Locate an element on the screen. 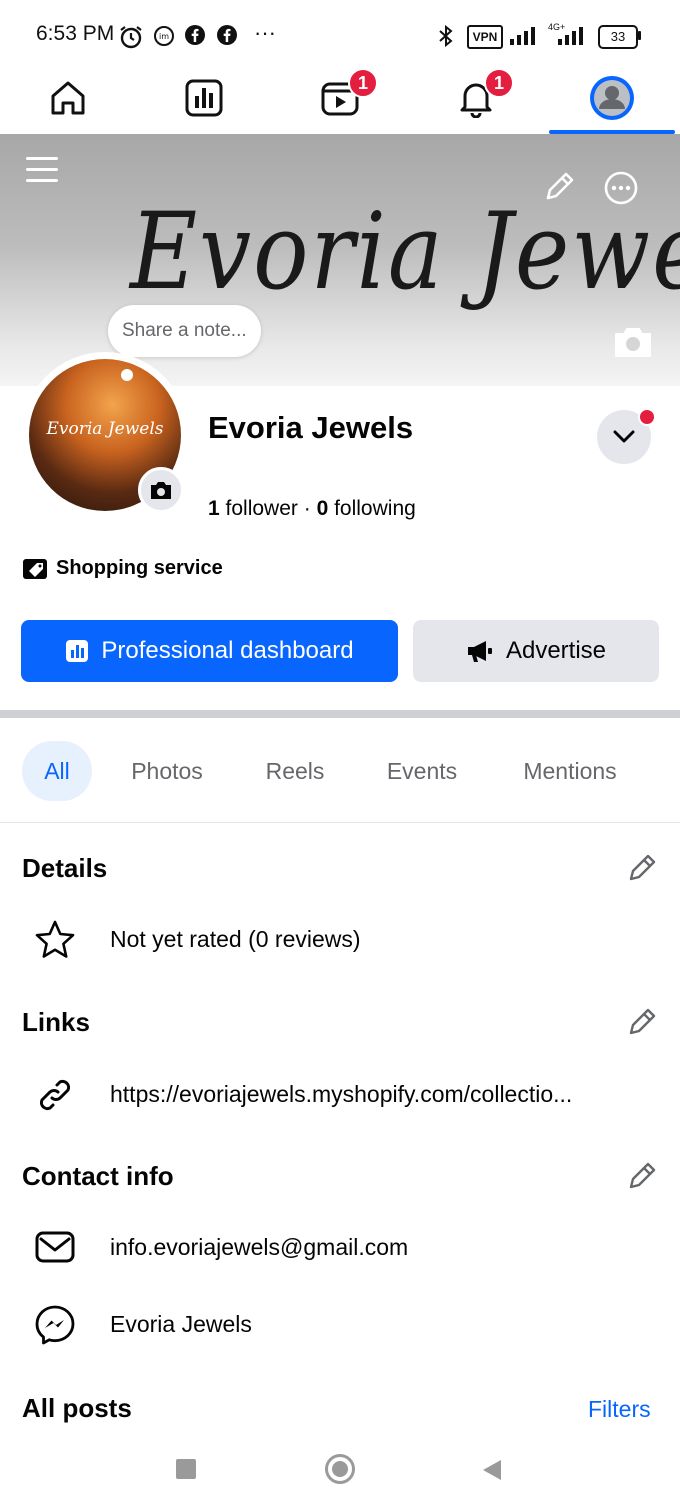 The image size is (680, 1511). megaphone-icon is located at coordinates (479, 651).